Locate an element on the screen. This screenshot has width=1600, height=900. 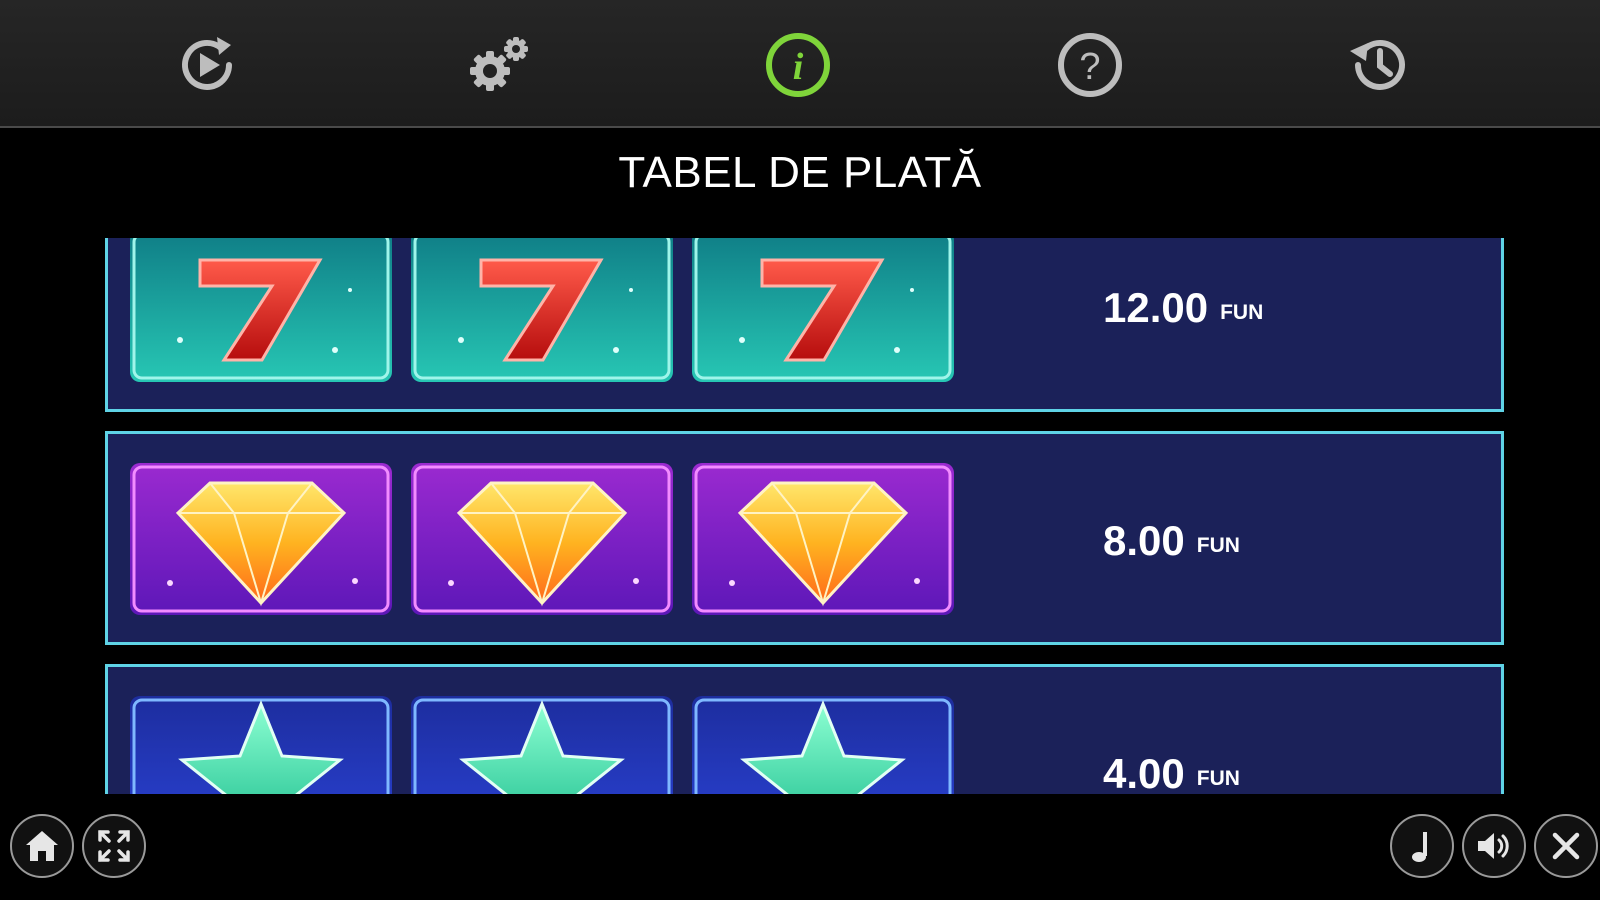
close-button is located at coordinates (1566, 846).